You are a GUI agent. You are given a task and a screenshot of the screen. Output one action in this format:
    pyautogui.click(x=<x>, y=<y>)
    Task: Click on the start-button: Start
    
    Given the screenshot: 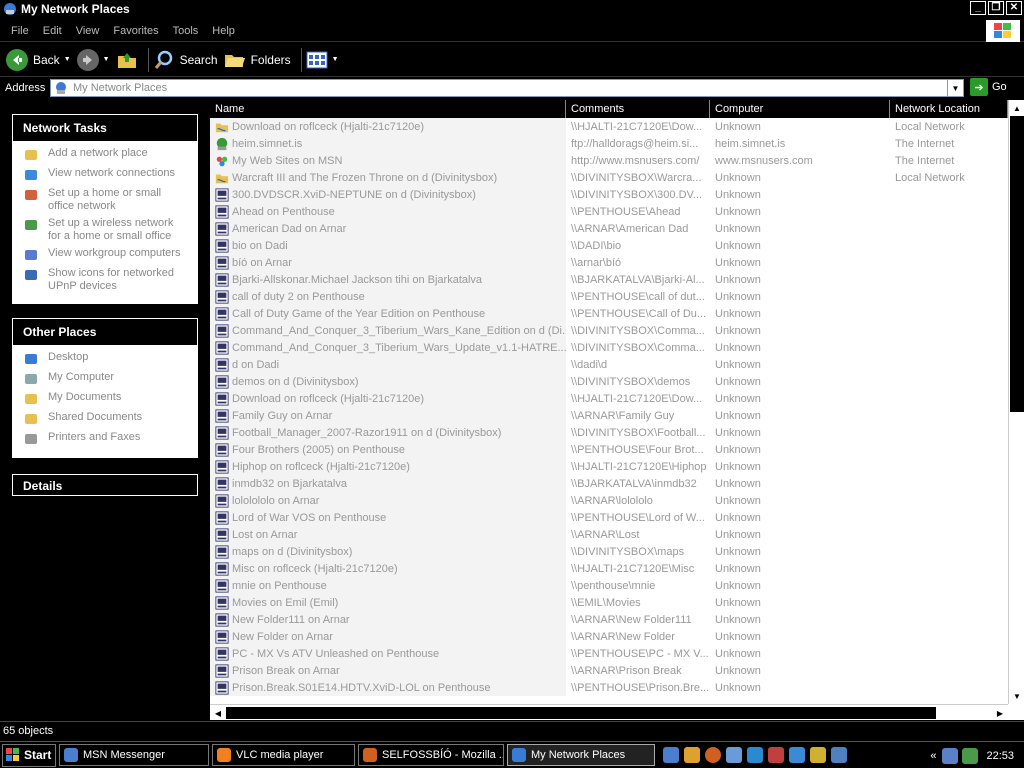 What is the action you would take?
    pyautogui.click(x=29, y=755)
    